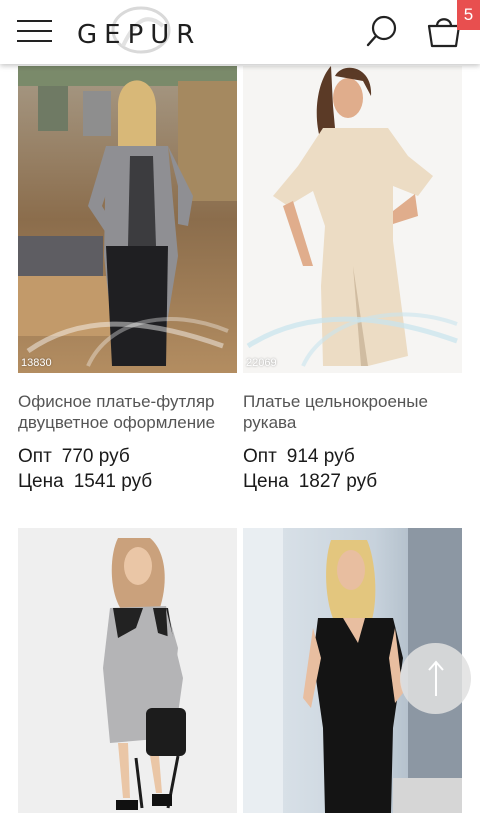  What do you see at coordinates (320, 456) in the screenshot?
I see `wholesale-price-value: 914 руб` at bounding box center [320, 456].